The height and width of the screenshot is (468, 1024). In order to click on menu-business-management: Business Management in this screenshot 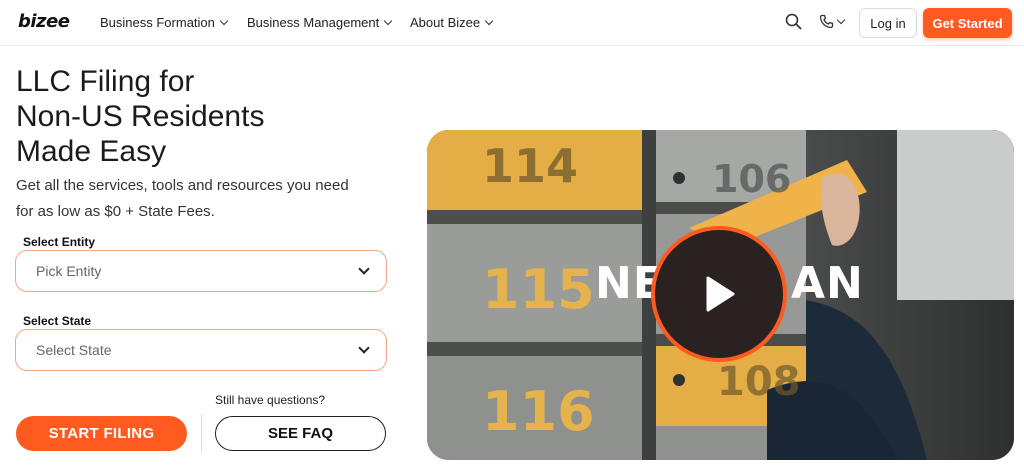, I will do `click(320, 22)`.